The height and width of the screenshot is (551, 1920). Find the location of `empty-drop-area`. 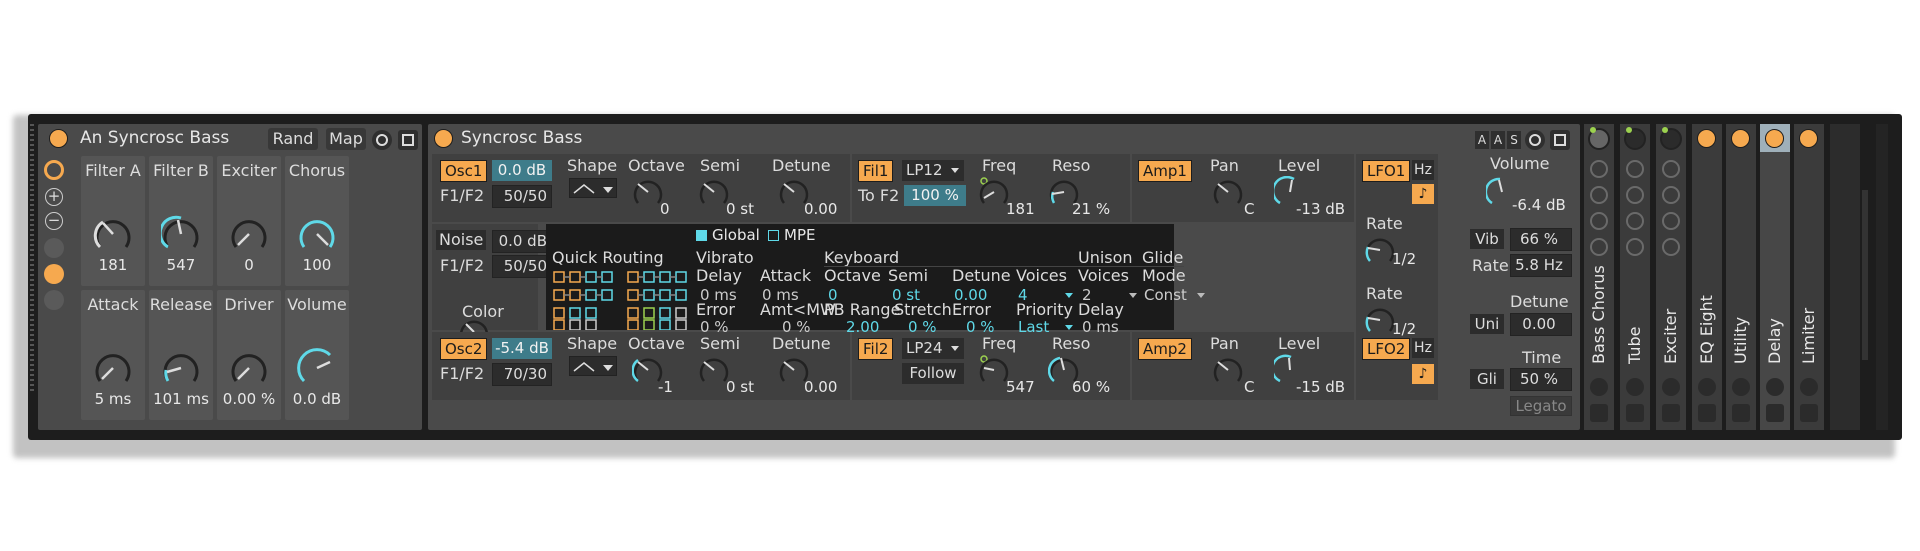

empty-drop-area is located at coordinates (1845, 277).